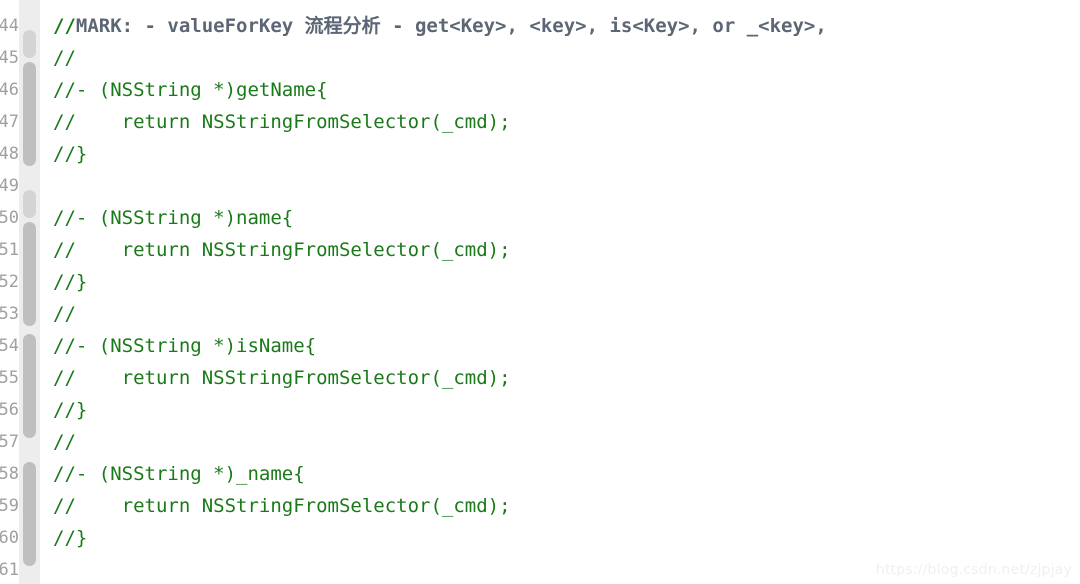 The image size is (1080, 584). Describe the element at coordinates (9, 474) in the screenshot. I see `line-number: 58` at that location.